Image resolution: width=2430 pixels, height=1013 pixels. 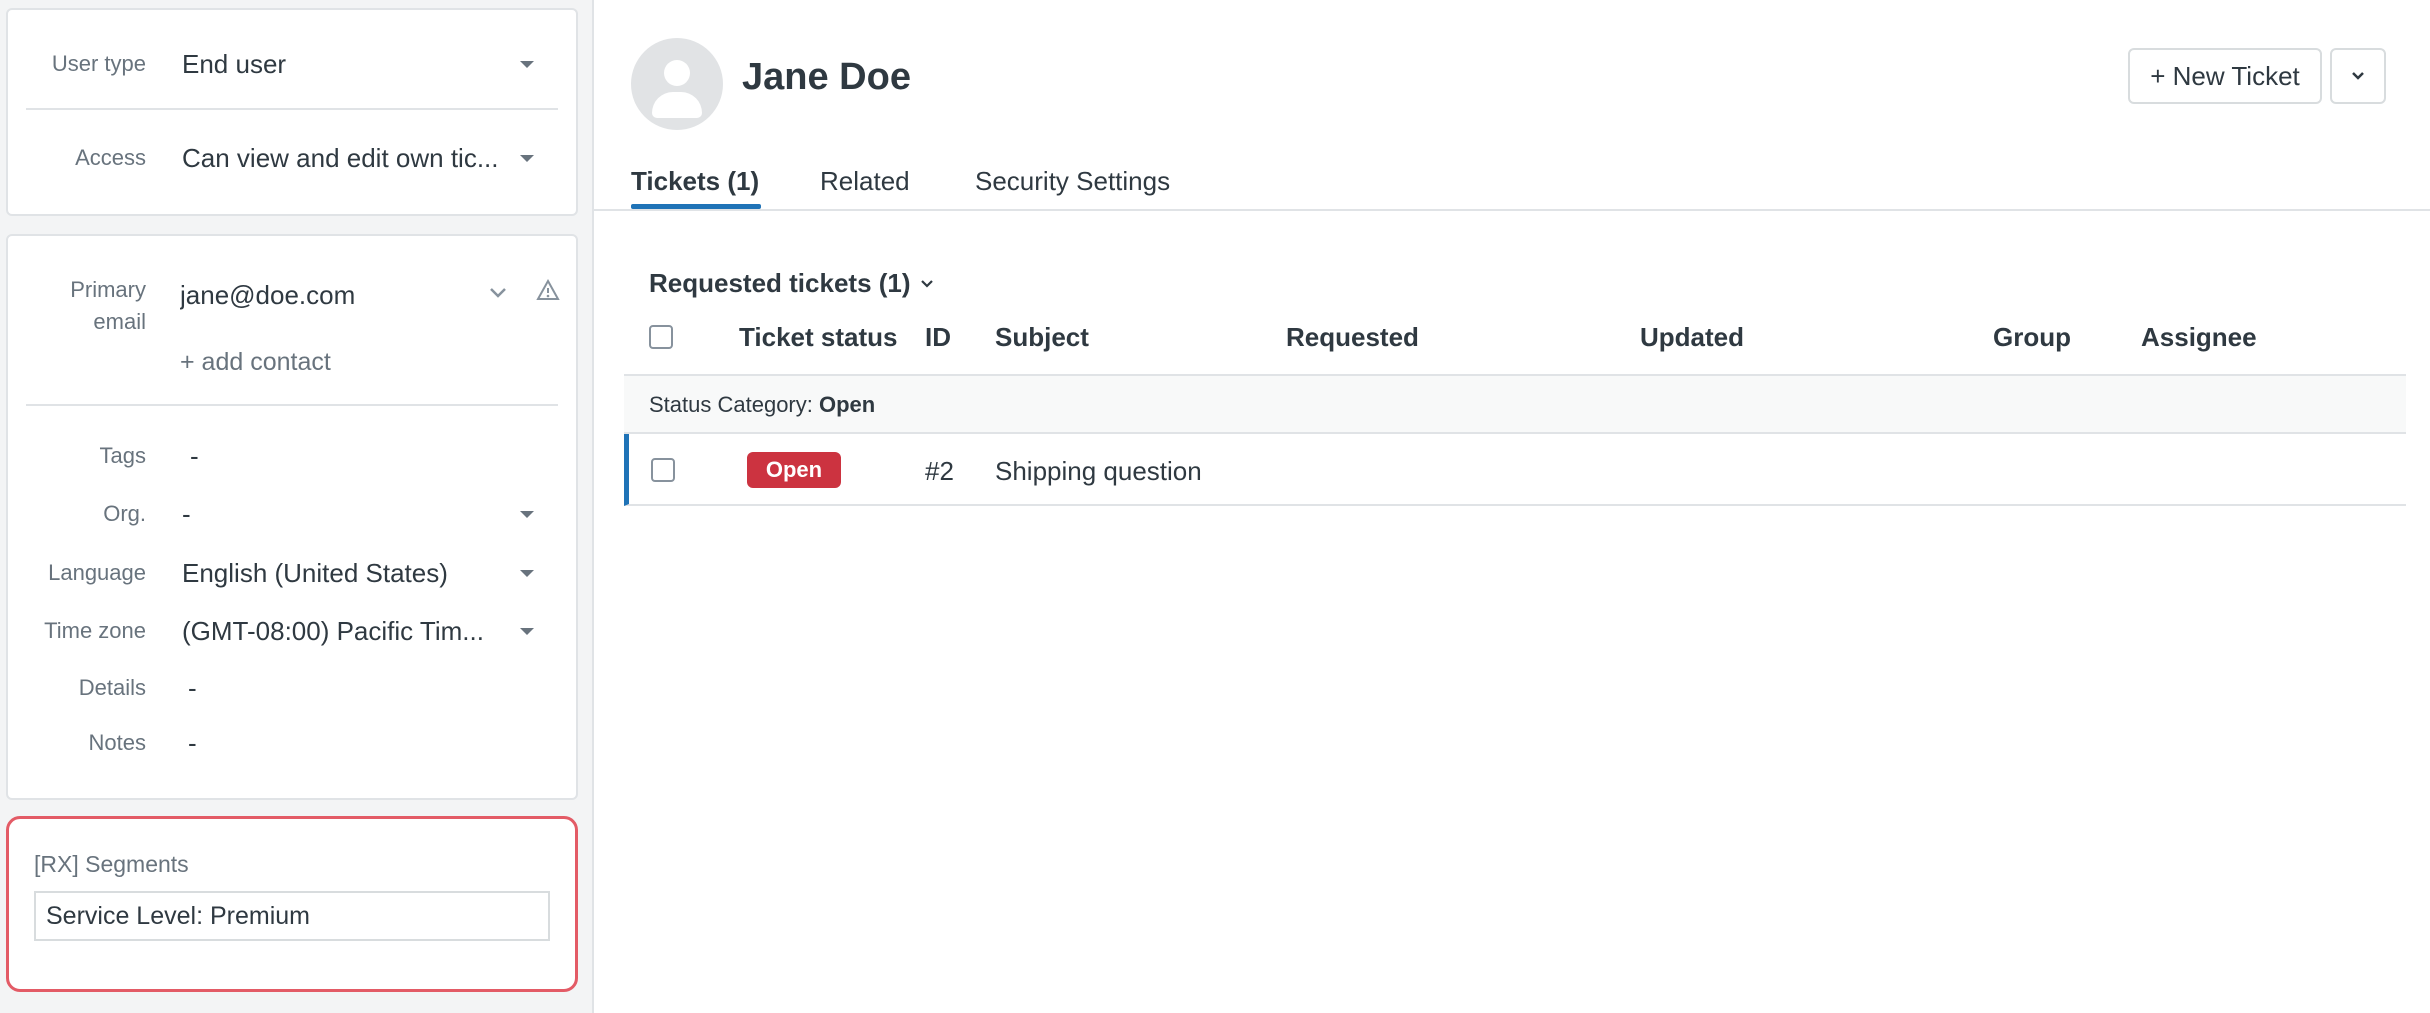 What do you see at coordinates (186, 514) in the screenshot?
I see `org-value: -` at bounding box center [186, 514].